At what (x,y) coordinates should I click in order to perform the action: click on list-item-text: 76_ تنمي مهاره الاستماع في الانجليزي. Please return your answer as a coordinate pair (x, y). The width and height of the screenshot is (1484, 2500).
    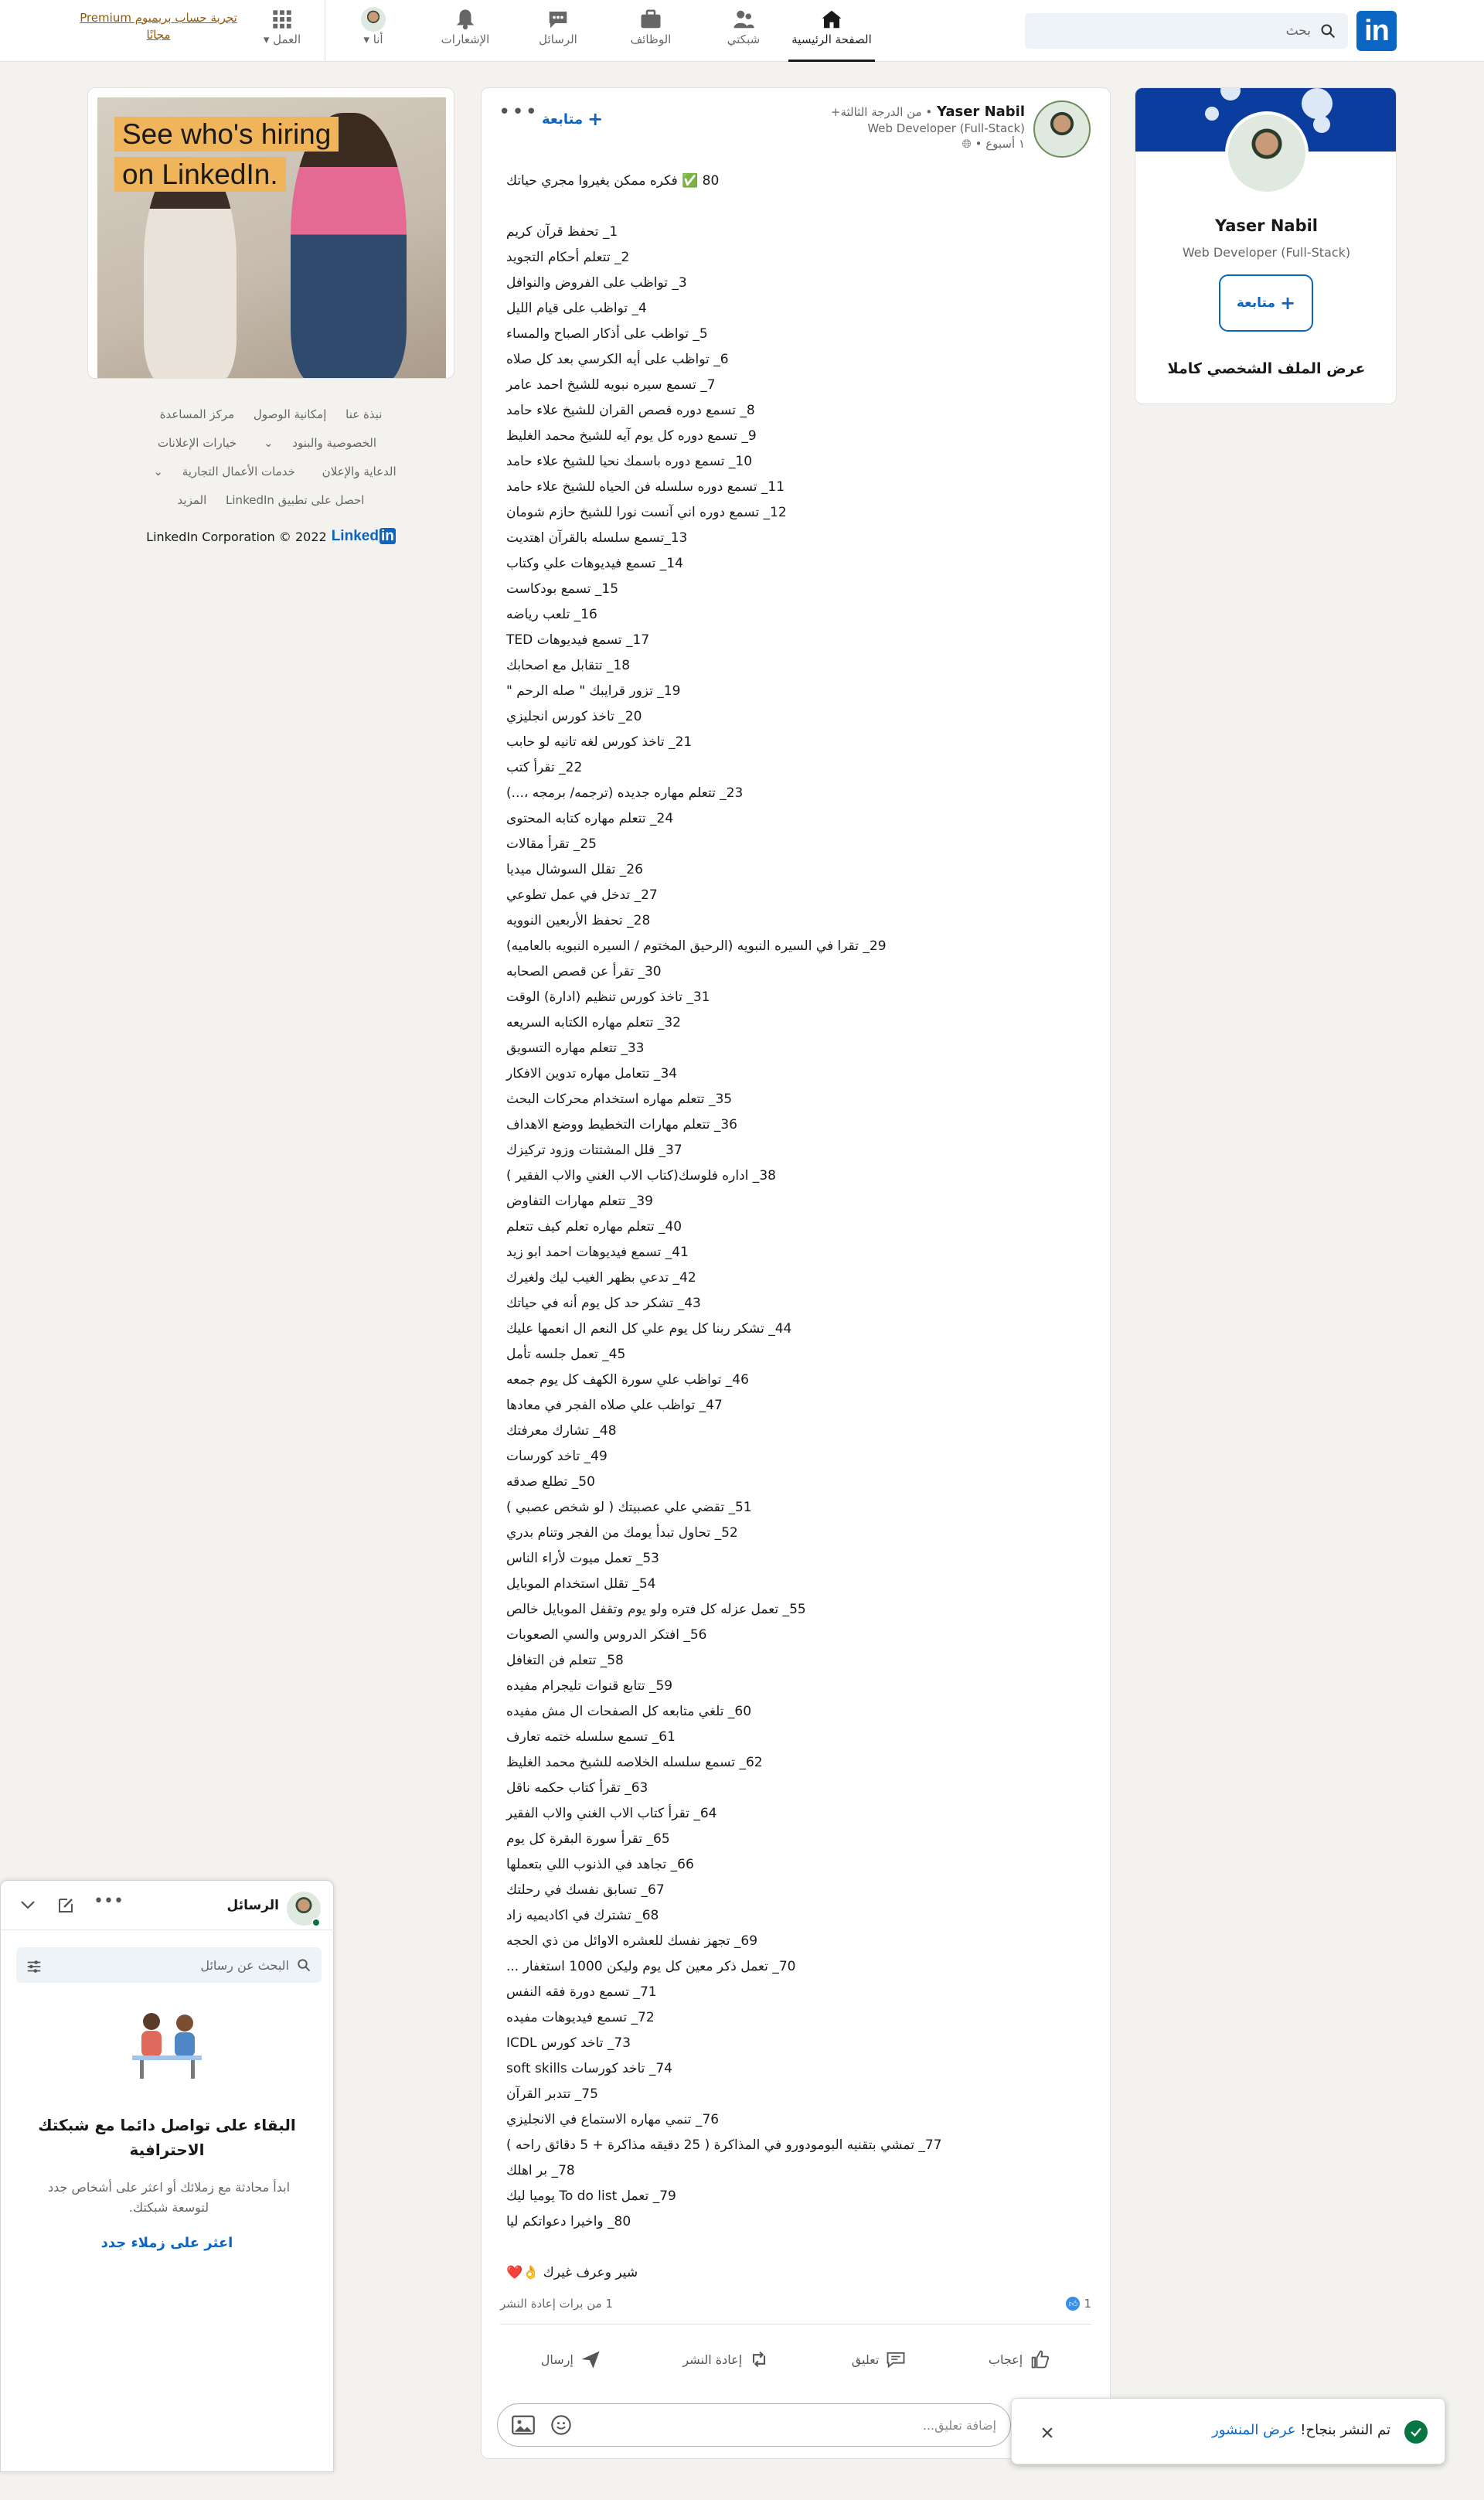
    Looking at the image, I should click on (613, 2120).